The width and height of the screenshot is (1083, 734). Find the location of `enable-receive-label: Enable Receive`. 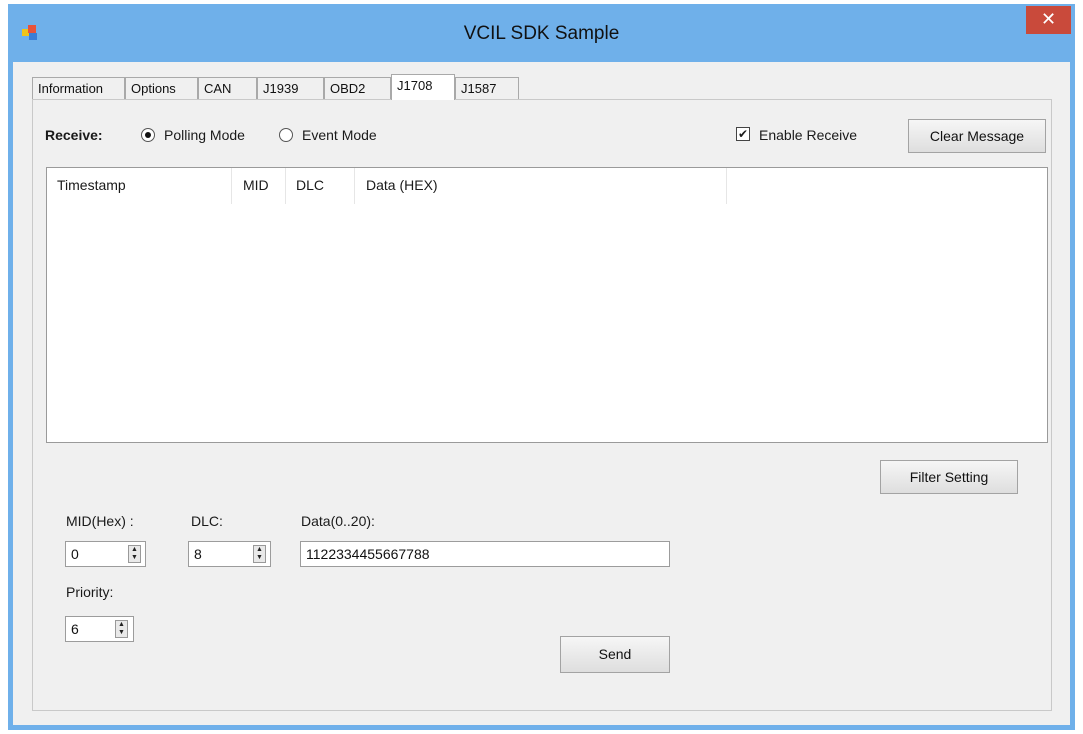

enable-receive-label: Enable Receive is located at coordinates (808, 135).